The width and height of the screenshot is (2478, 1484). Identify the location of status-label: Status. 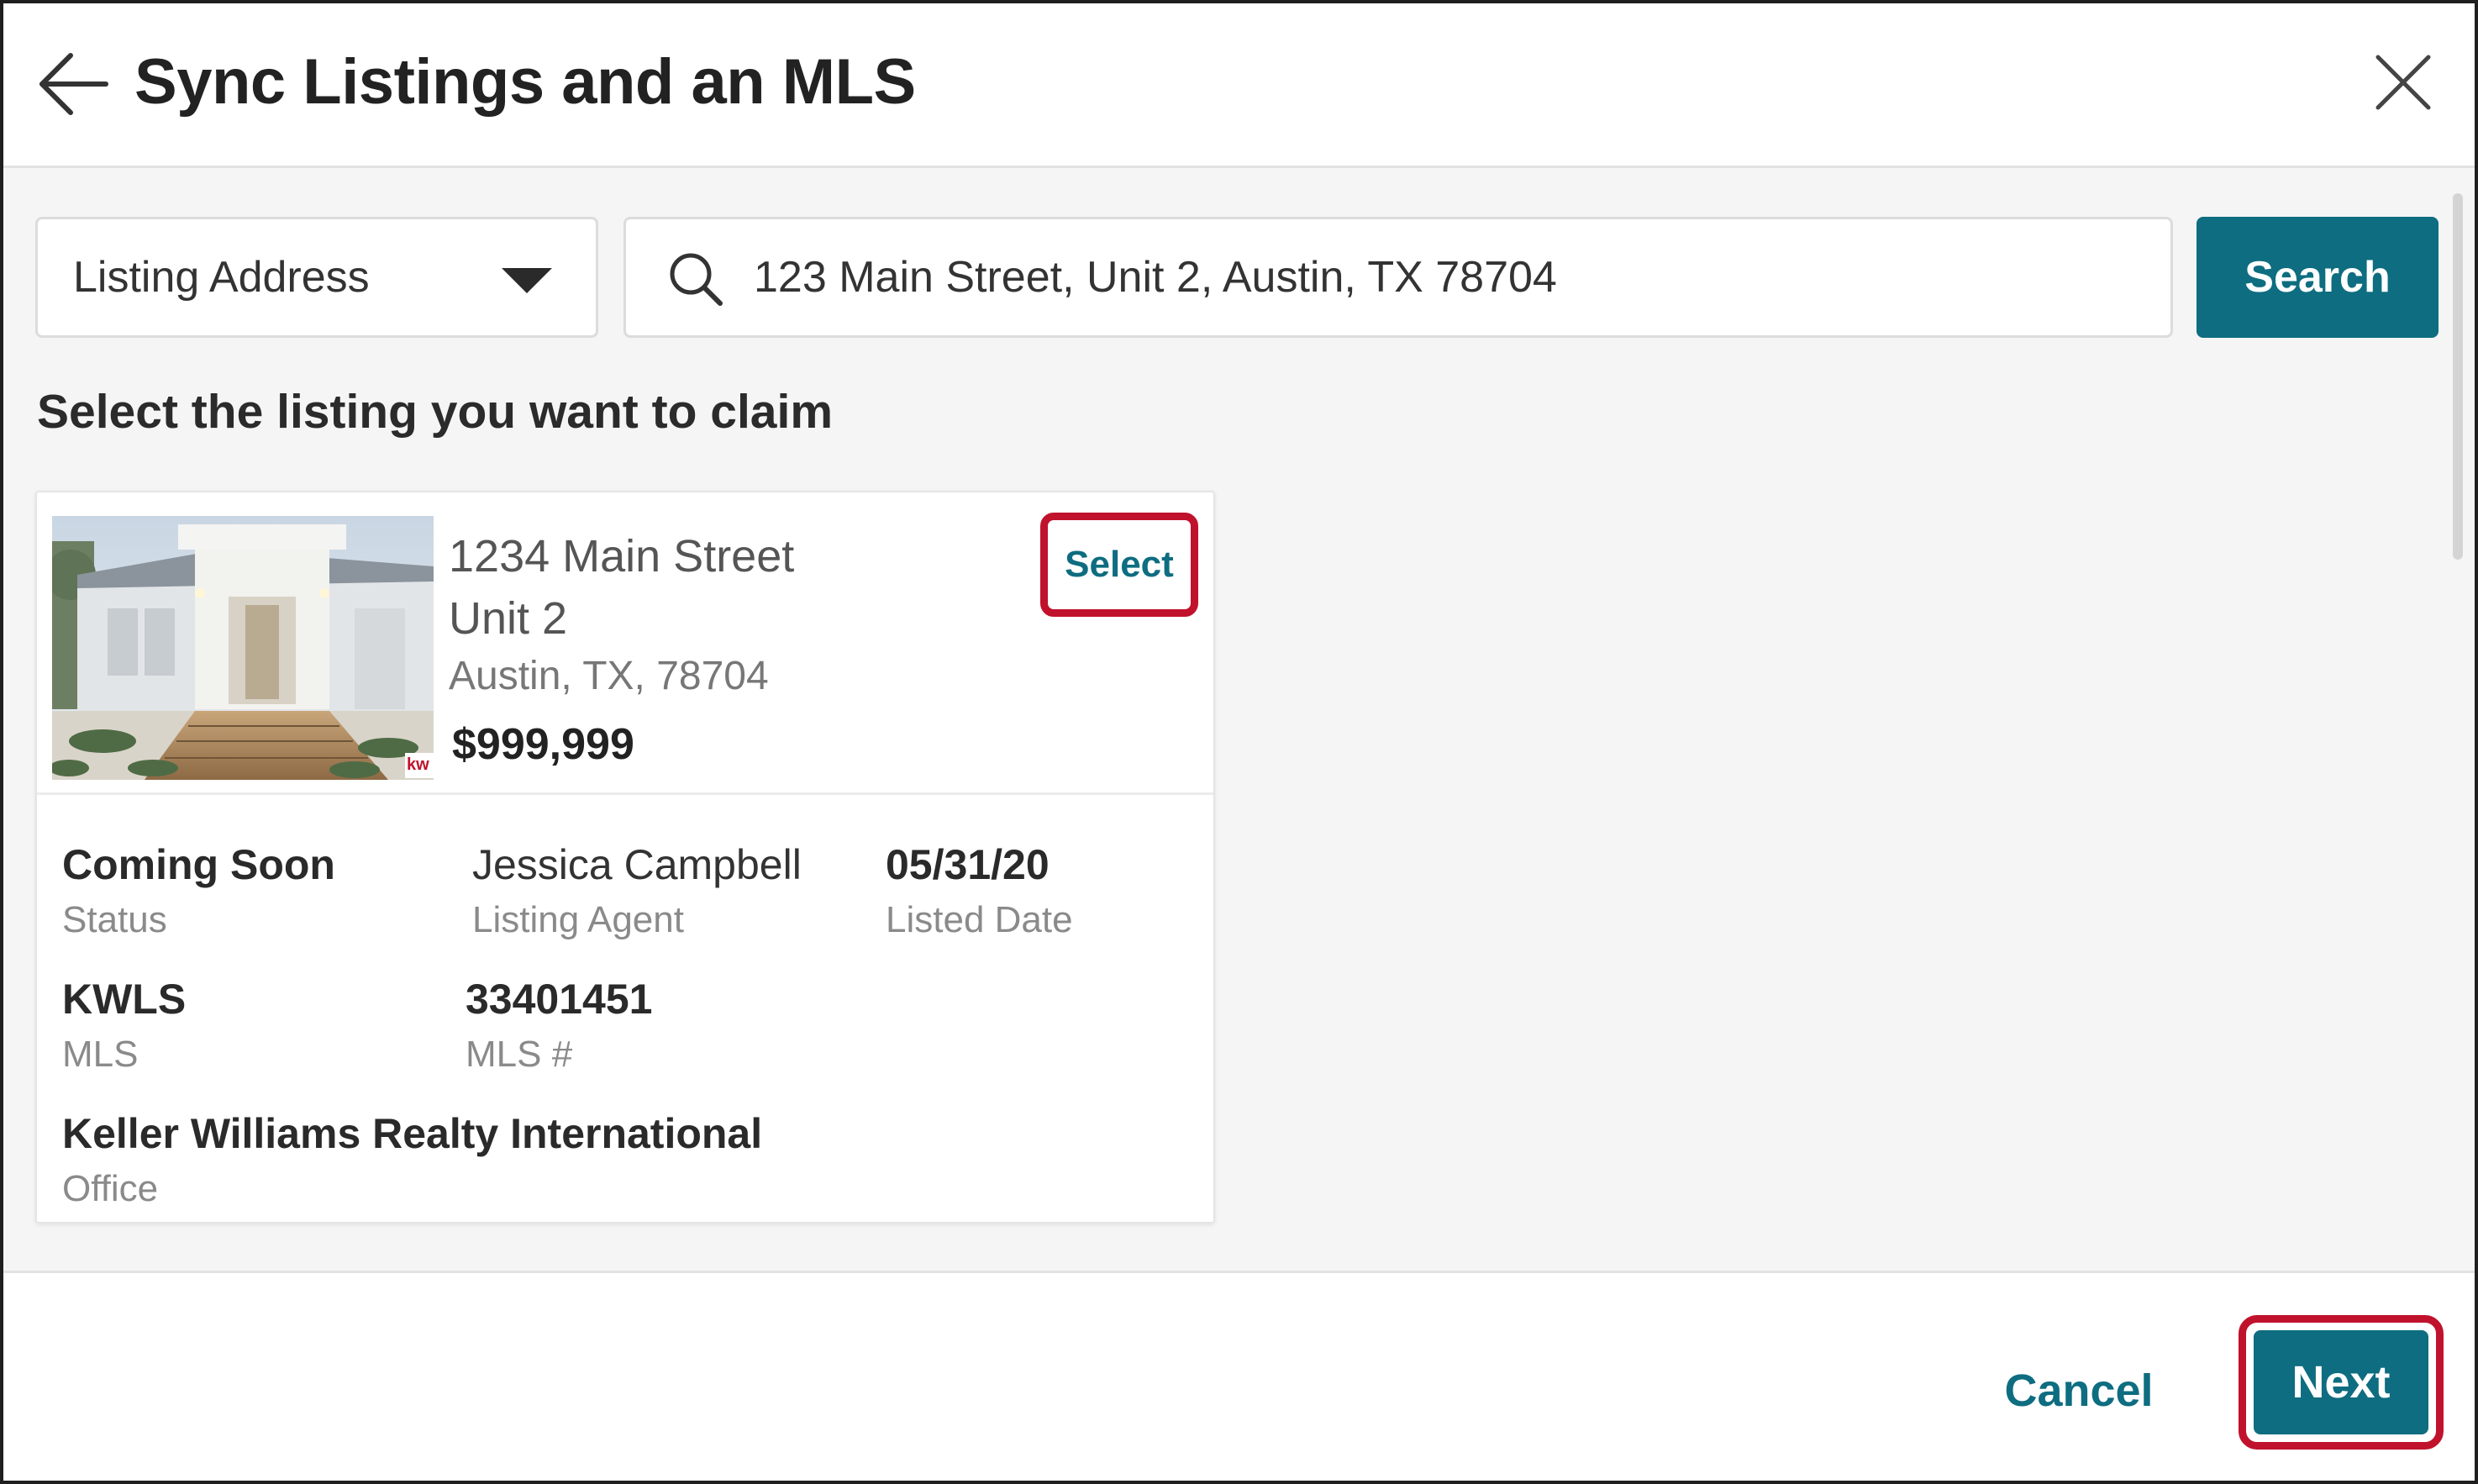
(115, 920).